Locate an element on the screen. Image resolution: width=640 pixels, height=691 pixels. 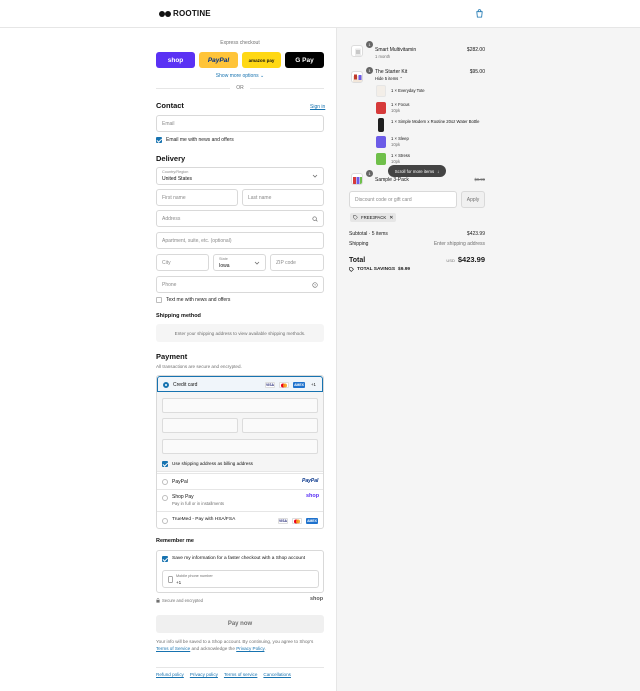
mobile-phone-value: +1 is located at coordinates (179, 582).